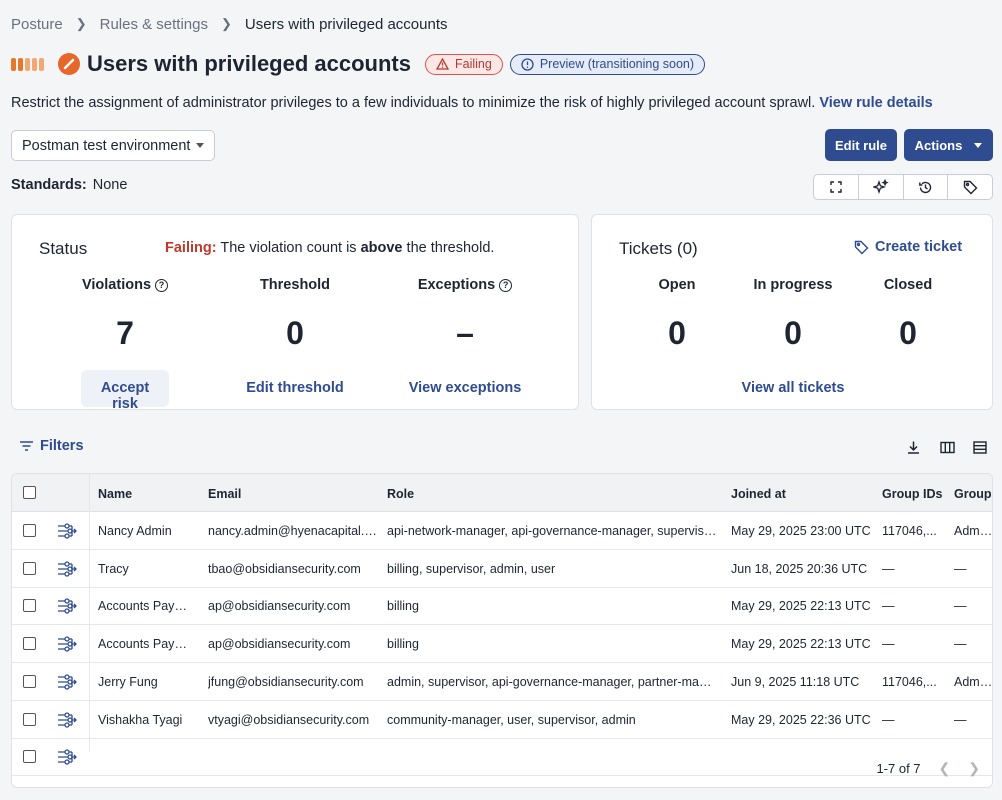 The image size is (1002, 800). Describe the element at coordinates (908, 333) in the screenshot. I see `closed-value: 0` at that location.